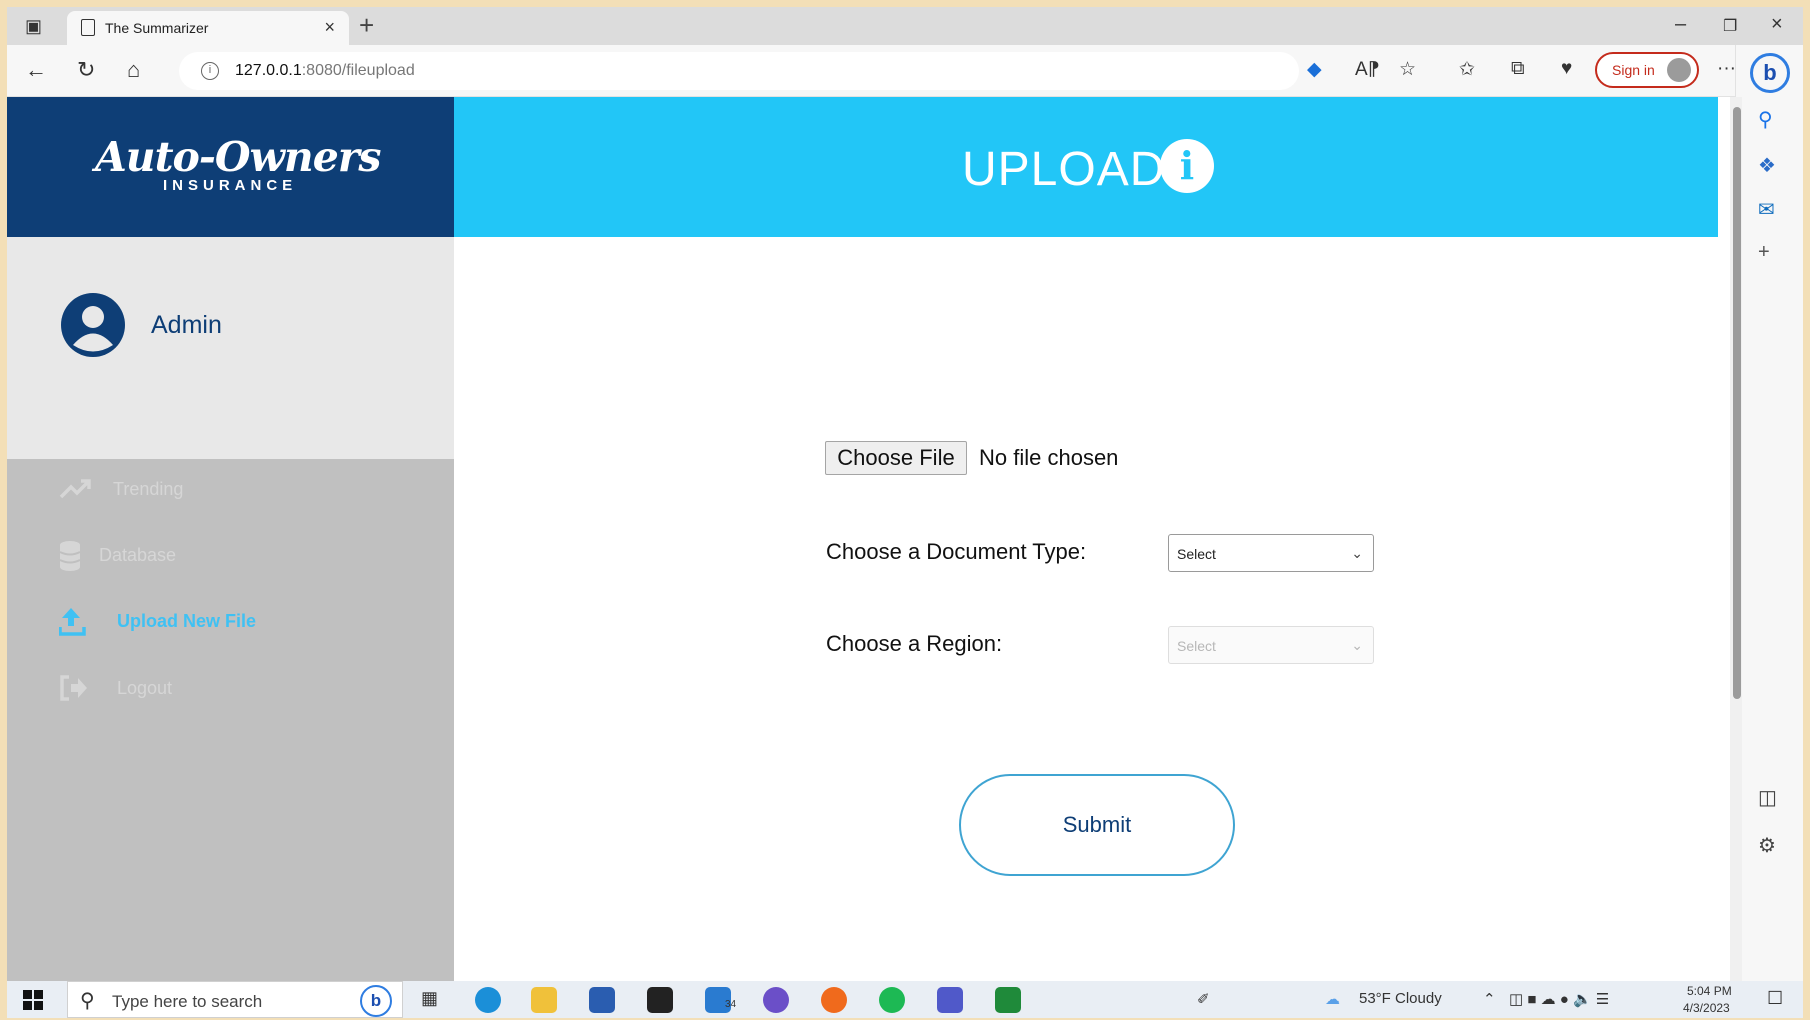  What do you see at coordinates (138, 555) in the screenshot?
I see `sidebar-item-label: Database` at bounding box center [138, 555].